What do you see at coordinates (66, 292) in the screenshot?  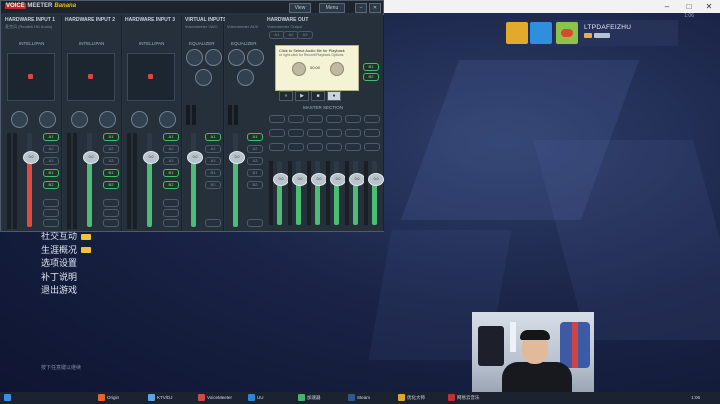 I see `menu-item-quit: 退出游戏` at bounding box center [66, 292].